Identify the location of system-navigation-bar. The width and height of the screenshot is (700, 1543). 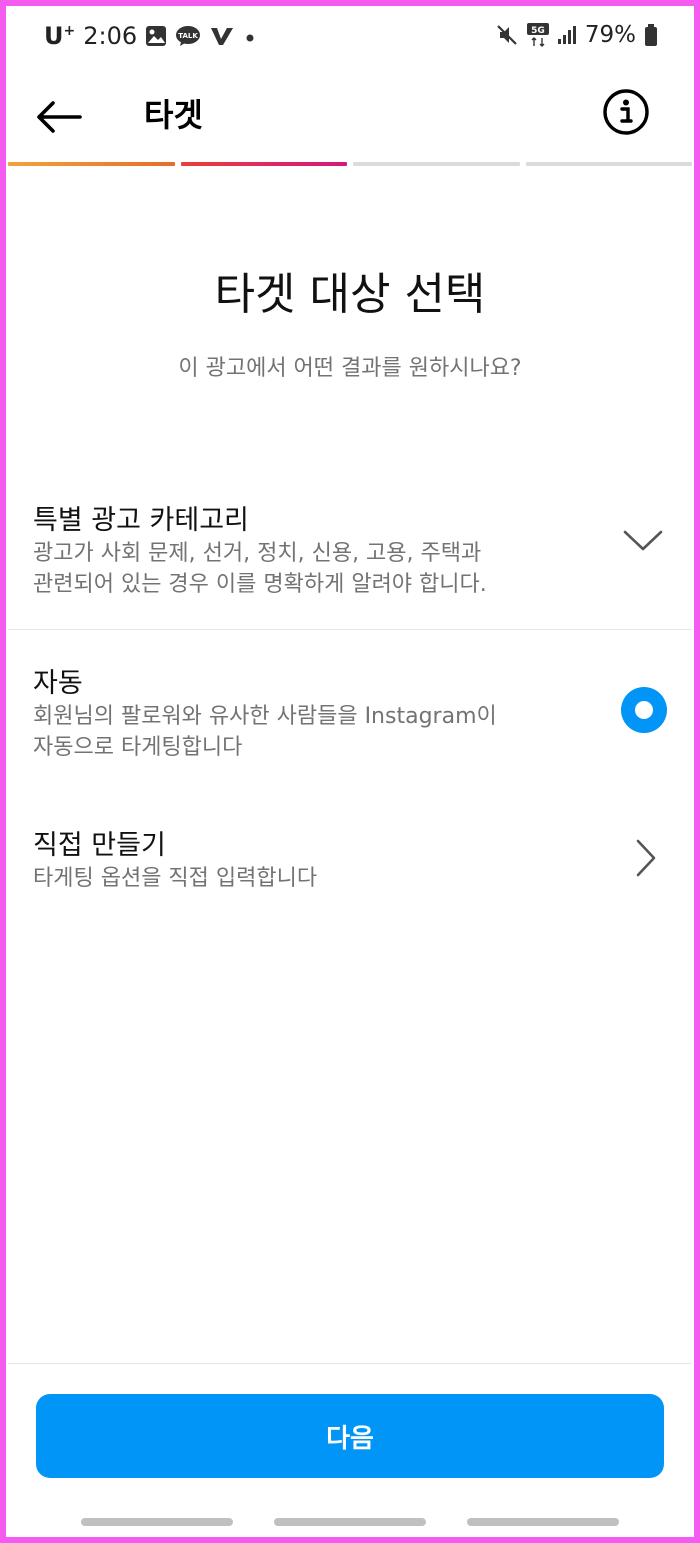
(350, 1524).